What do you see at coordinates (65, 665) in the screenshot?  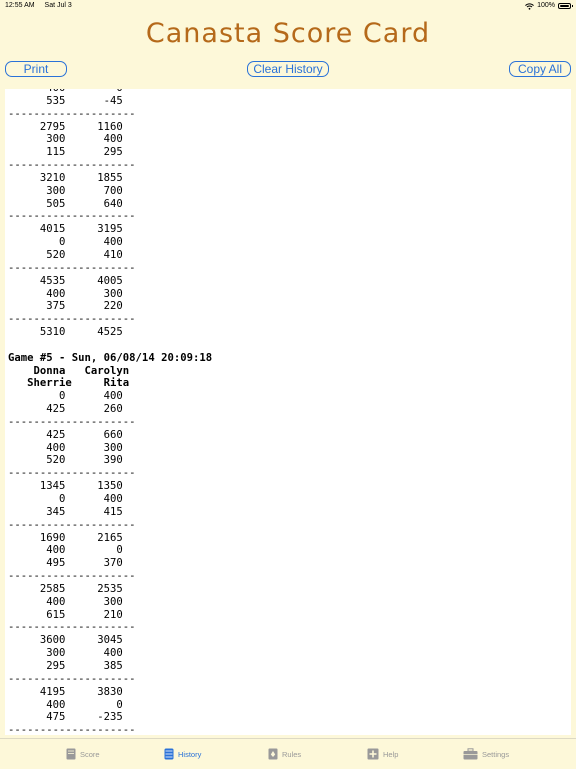 I see `score-line: 295 385` at bounding box center [65, 665].